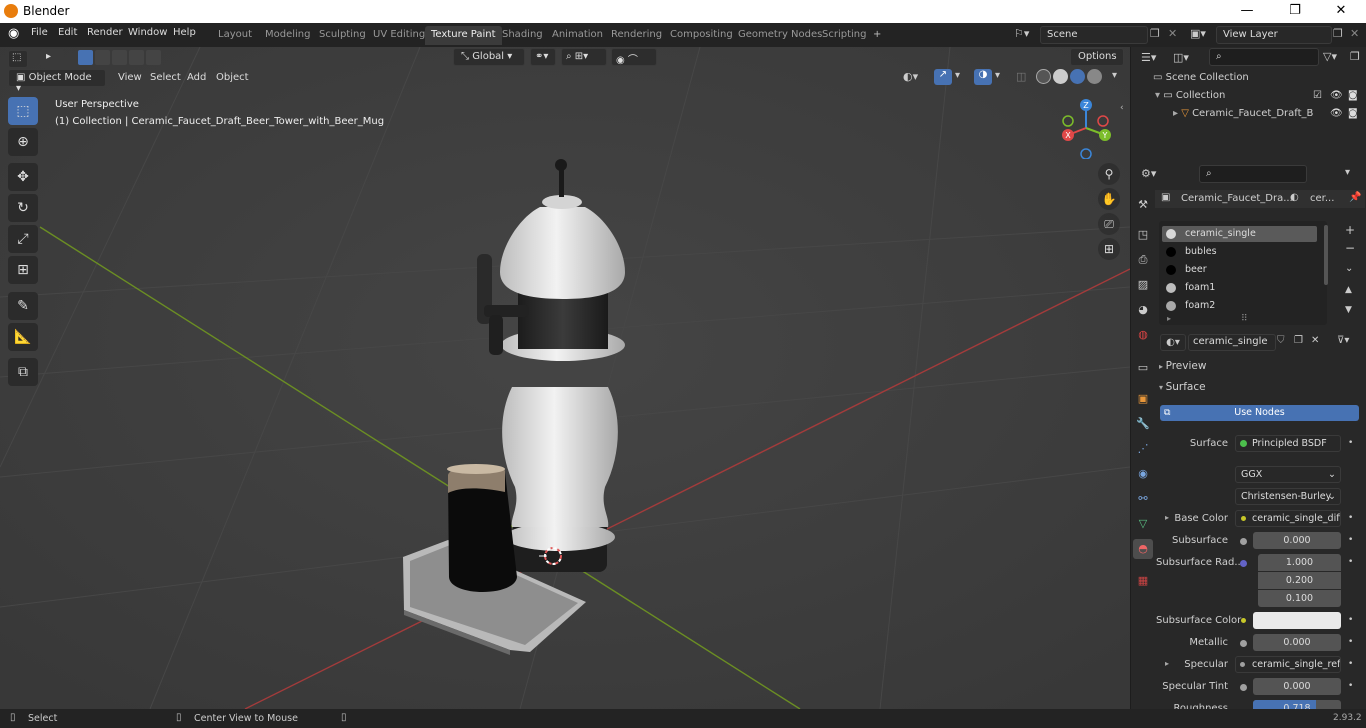  I want to click on zoom-icon: ⚲, so click(1109, 174).